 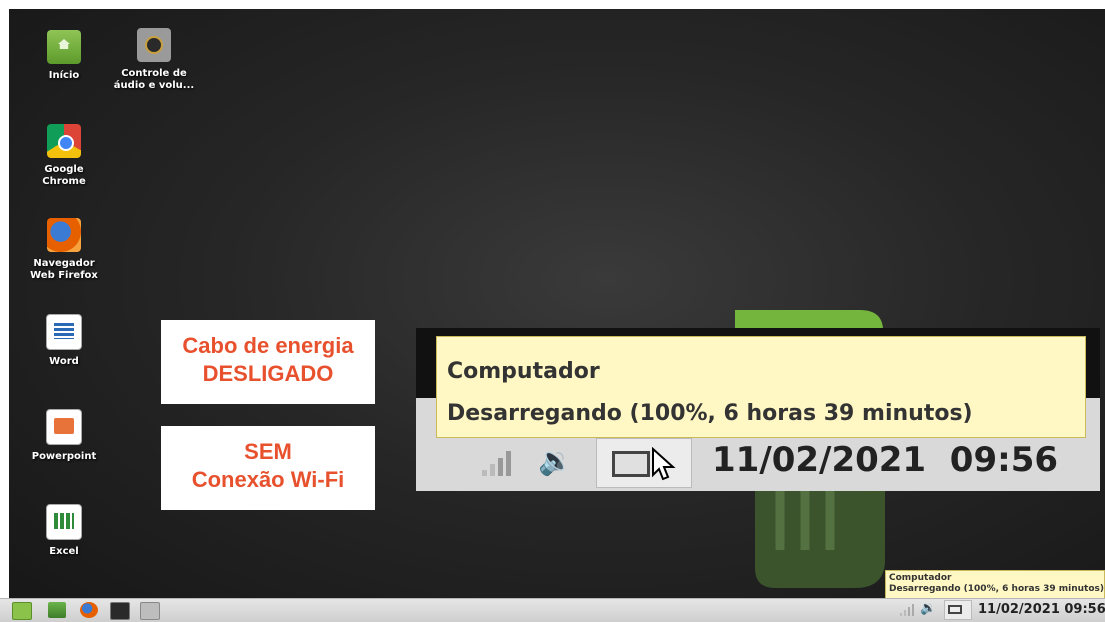 What do you see at coordinates (154, 73) in the screenshot?
I see `desktop-icon-label: Controle de` at bounding box center [154, 73].